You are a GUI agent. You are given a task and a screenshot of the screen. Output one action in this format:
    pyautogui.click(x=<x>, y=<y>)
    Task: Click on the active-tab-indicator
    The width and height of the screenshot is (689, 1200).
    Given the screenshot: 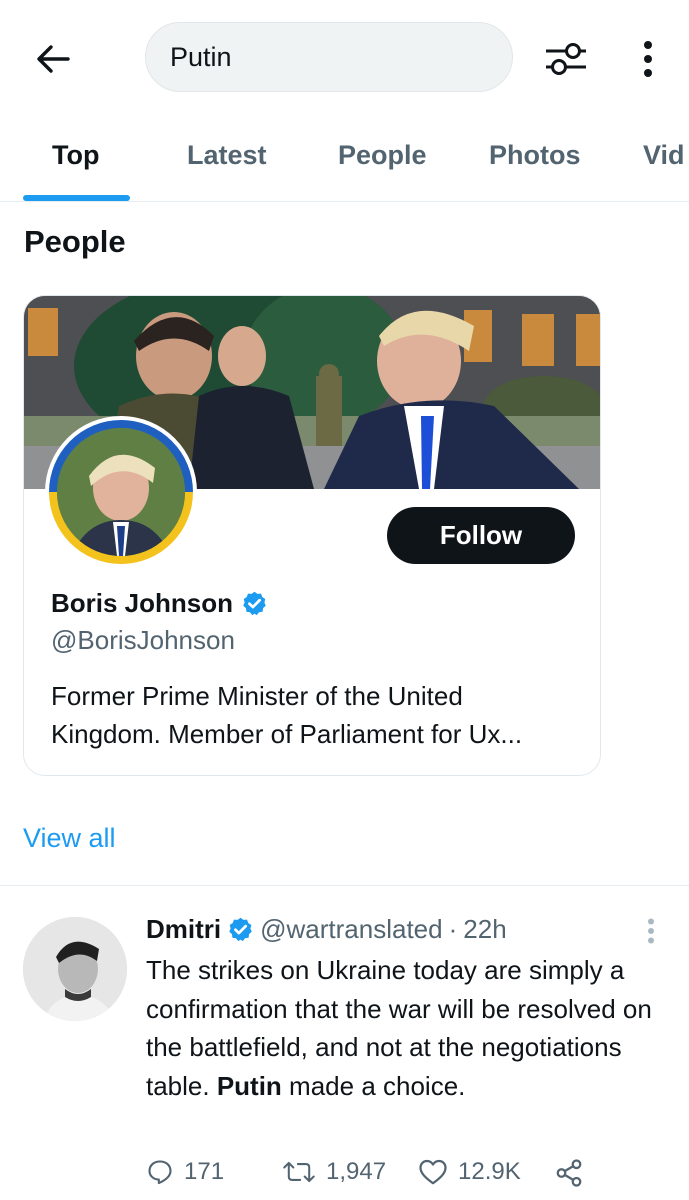 What is the action you would take?
    pyautogui.click(x=76, y=198)
    